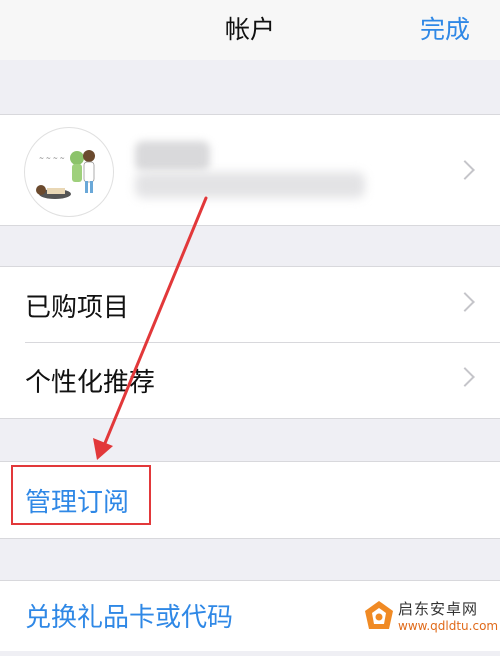 The height and width of the screenshot is (656, 500). I want to click on watermark-logo-icon, so click(379, 615).